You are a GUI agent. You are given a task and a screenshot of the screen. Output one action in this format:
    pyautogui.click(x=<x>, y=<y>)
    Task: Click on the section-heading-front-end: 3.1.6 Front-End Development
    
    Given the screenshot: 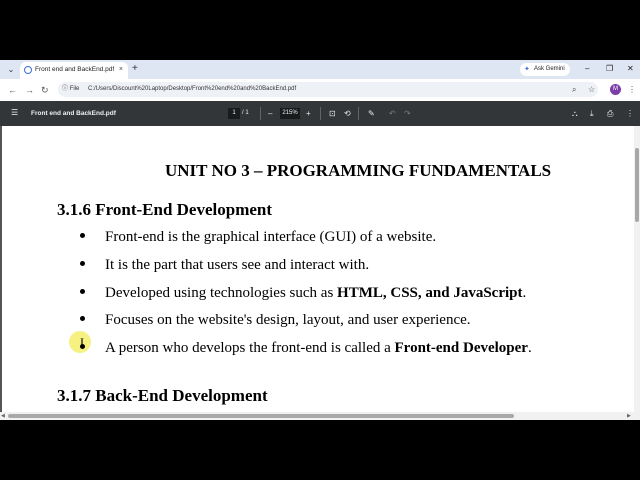 What is the action you would take?
    pyautogui.click(x=165, y=209)
    